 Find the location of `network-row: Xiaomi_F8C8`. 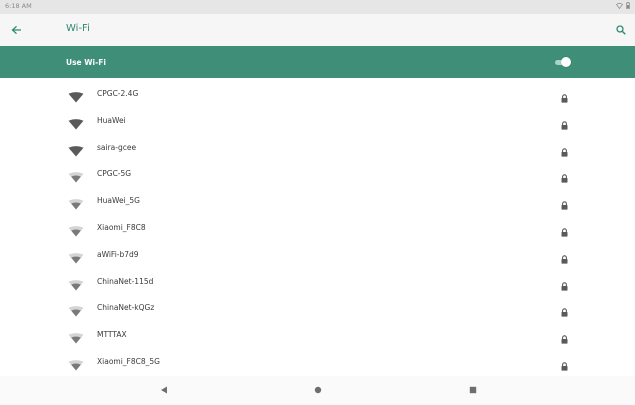

network-row: Xiaomi_F8C8 is located at coordinates (317, 227).